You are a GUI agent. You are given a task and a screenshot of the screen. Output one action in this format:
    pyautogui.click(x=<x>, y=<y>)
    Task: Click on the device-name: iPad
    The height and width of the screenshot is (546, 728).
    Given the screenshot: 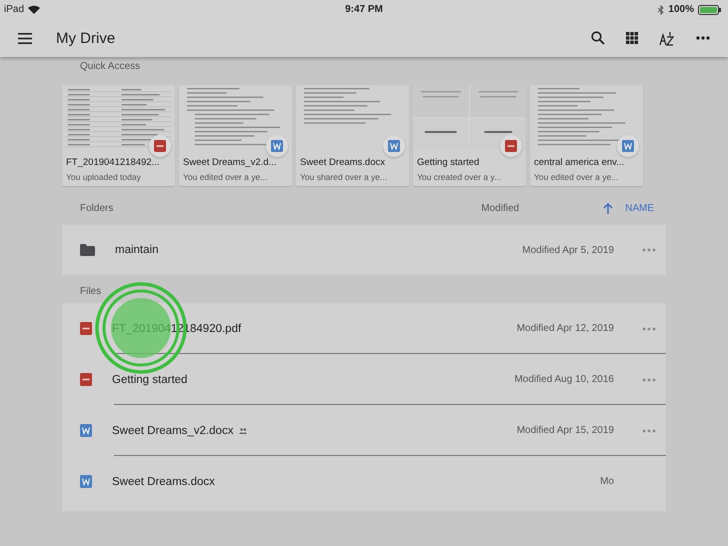 What is the action you would take?
    pyautogui.click(x=14, y=9)
    